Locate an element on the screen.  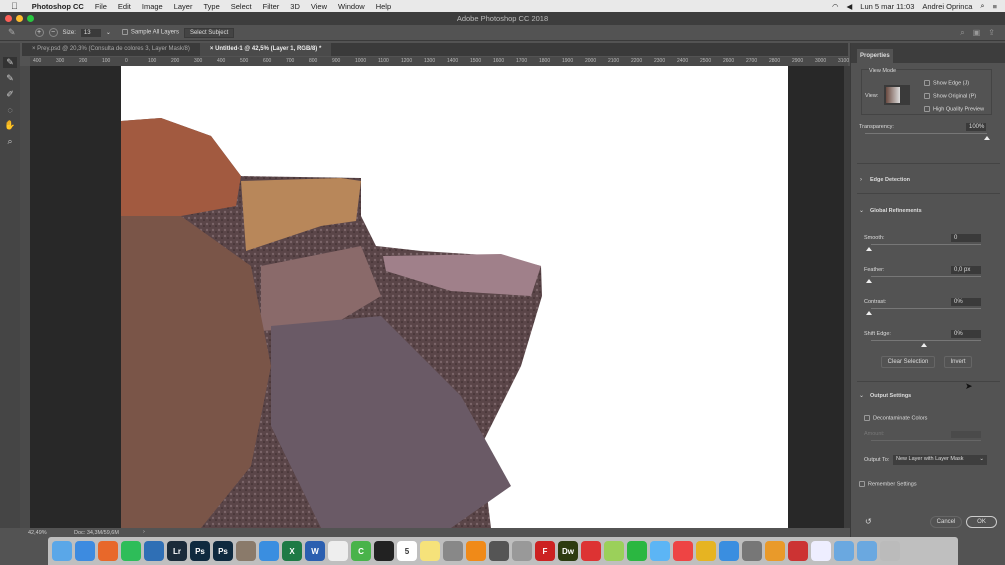
view-dropdown is located at coordinates (897, 95).